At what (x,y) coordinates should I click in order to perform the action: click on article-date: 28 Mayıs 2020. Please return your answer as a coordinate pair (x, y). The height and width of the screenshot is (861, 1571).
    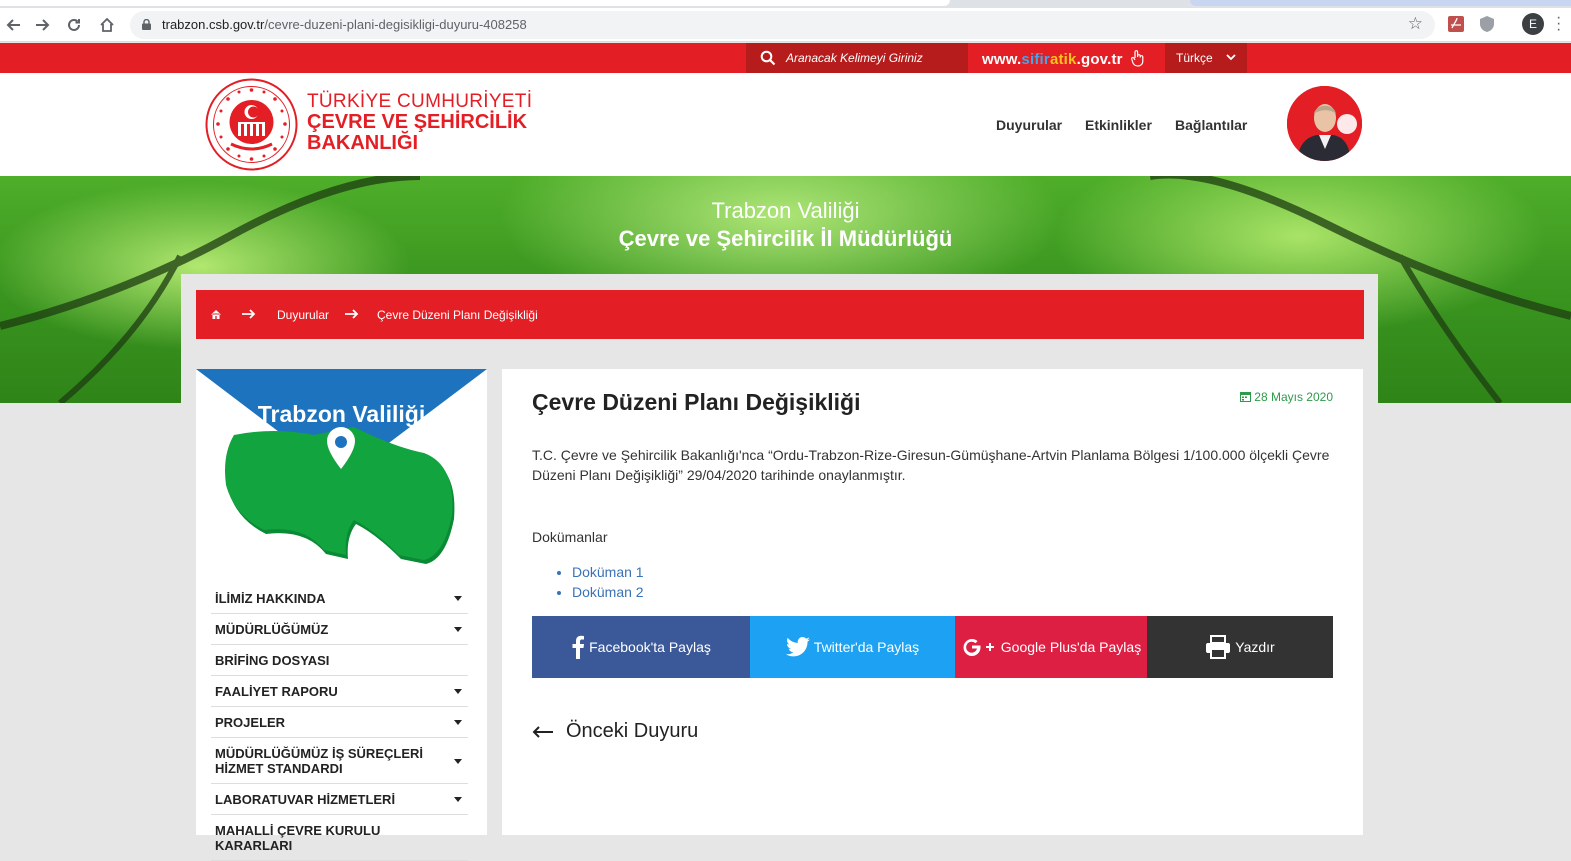
    Looking at the image, I should click on (1286, 397).